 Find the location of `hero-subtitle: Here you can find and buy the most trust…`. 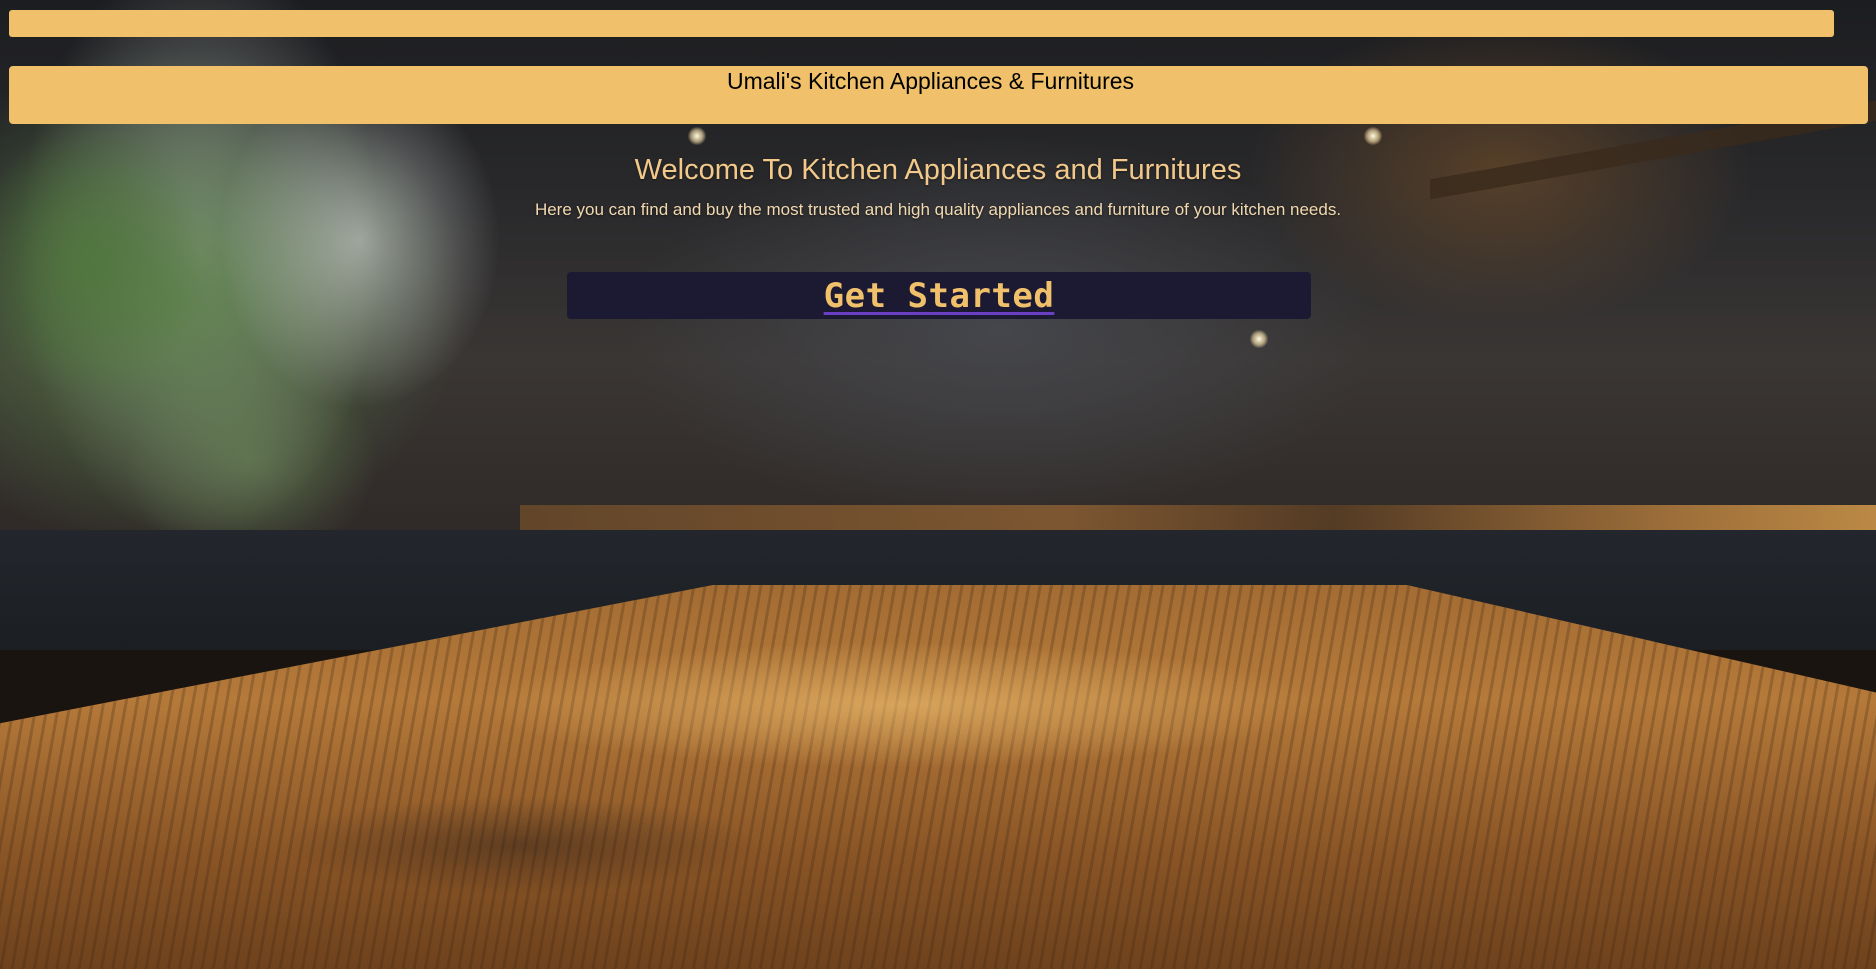

hero-subtitle: Here you can find and buy the most trust… is located at coordinates (938, 209).